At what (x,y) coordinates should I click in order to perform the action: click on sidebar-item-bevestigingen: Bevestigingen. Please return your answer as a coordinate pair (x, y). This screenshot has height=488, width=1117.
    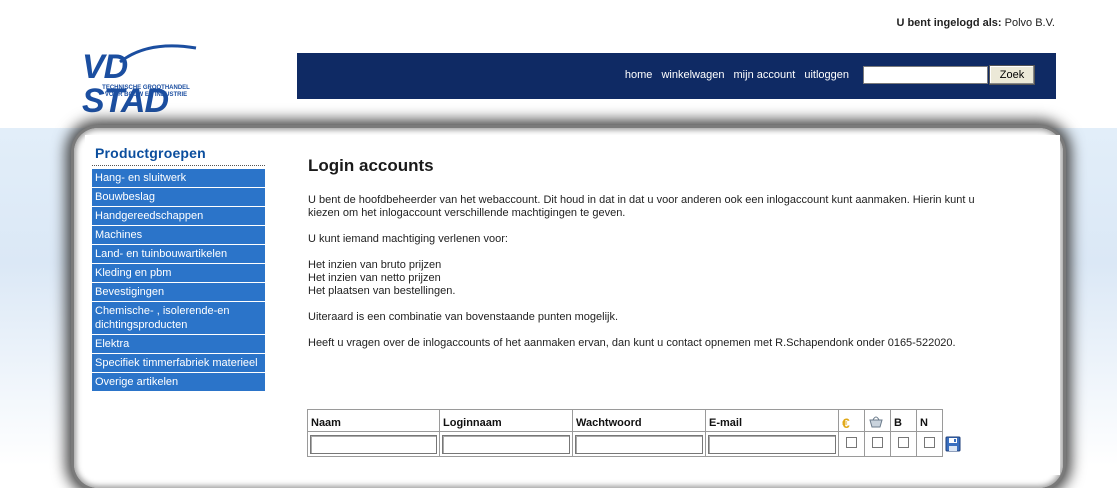
    Looking at the image, I should click on (178, 292).